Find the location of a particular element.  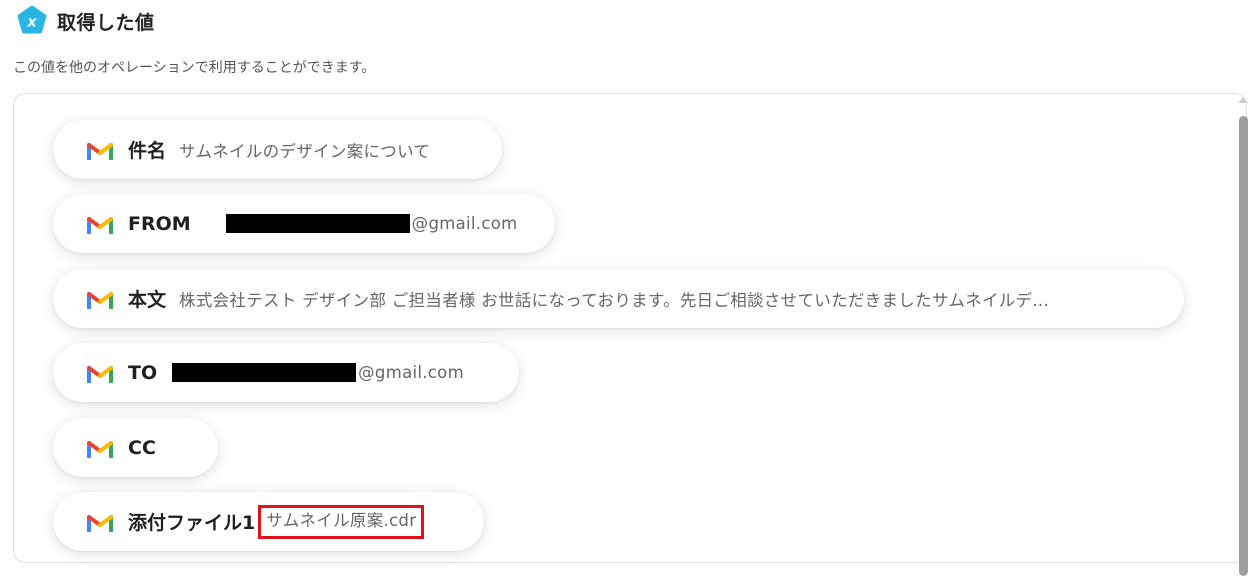

item-value: サムネイルのデザイン案について is located at coordinates (305, 151).